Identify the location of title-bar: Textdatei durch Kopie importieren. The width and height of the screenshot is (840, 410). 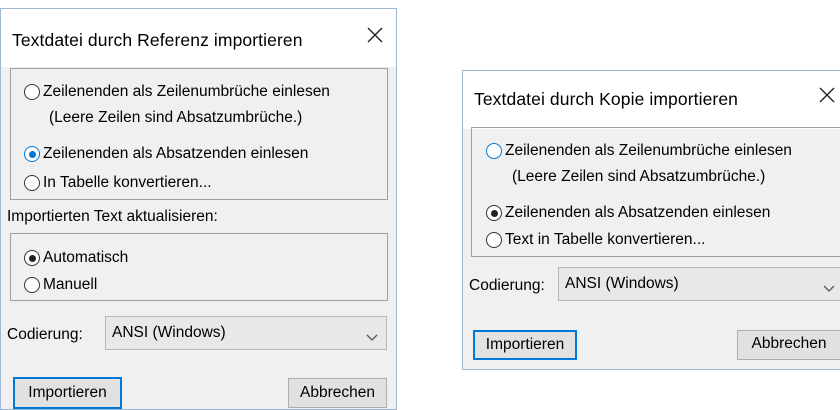
(651, 100).